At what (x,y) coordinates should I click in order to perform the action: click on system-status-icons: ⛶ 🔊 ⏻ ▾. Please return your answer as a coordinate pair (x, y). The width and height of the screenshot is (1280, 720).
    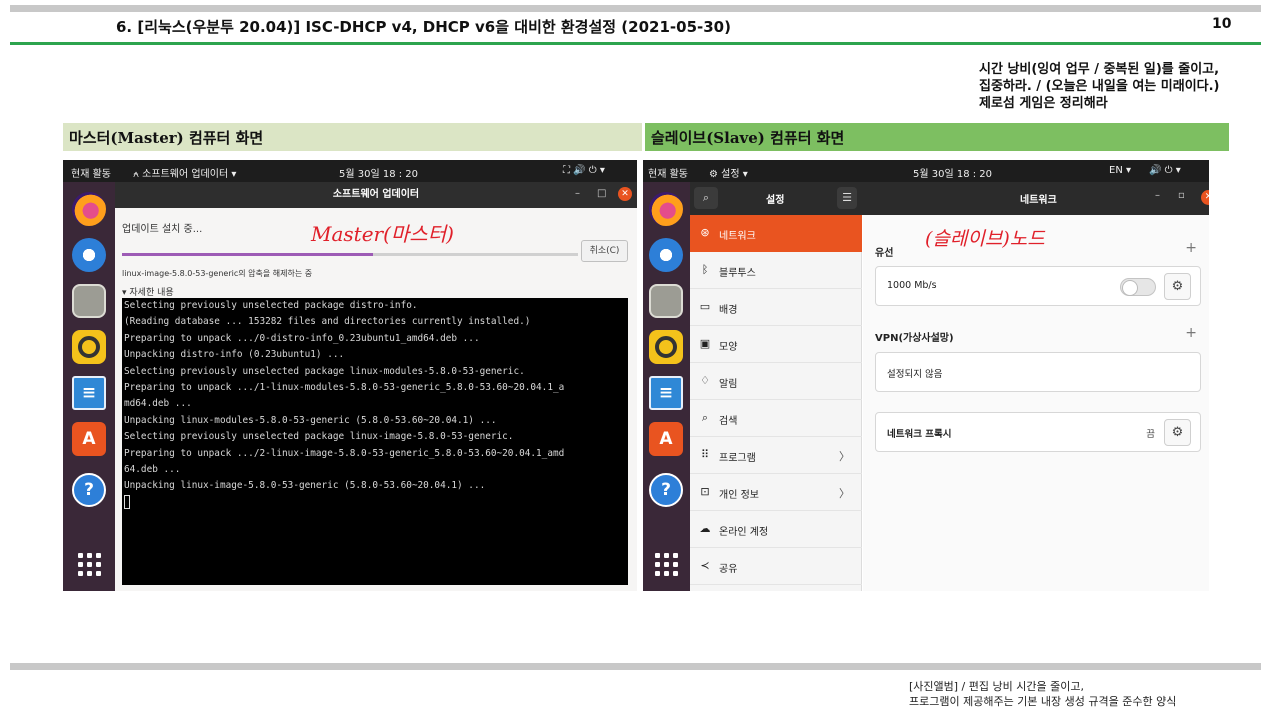
    Looking at the image, I should click on (584, 170).